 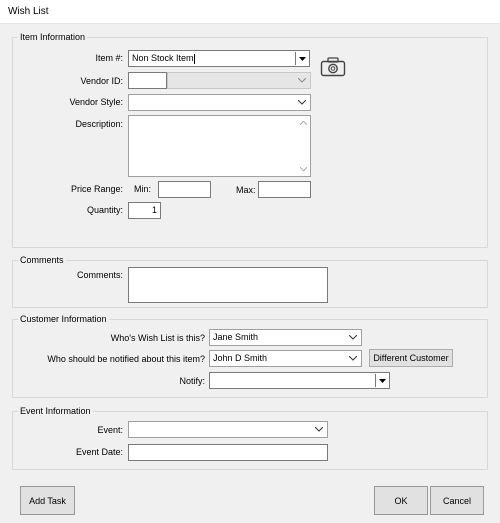 What do you see at coordinates (157, 338) in the screenshot?
I see `wishlist-owner-label: Who's Wish List is this?` at bounding box center [157, 338].